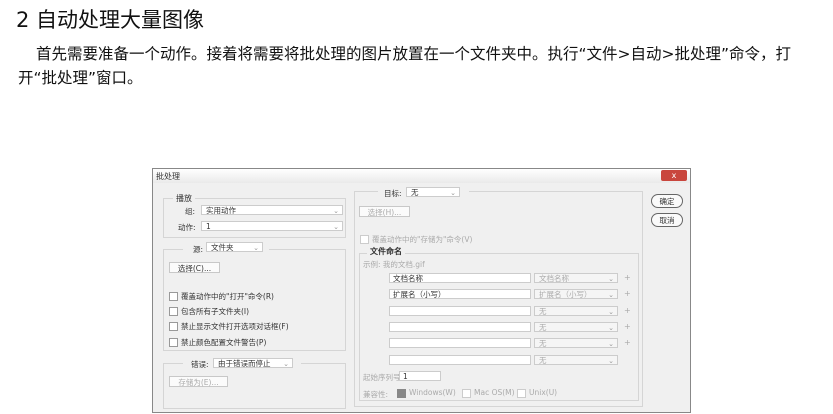  I want to click on cancel-button: 取消, so click(667, 220).